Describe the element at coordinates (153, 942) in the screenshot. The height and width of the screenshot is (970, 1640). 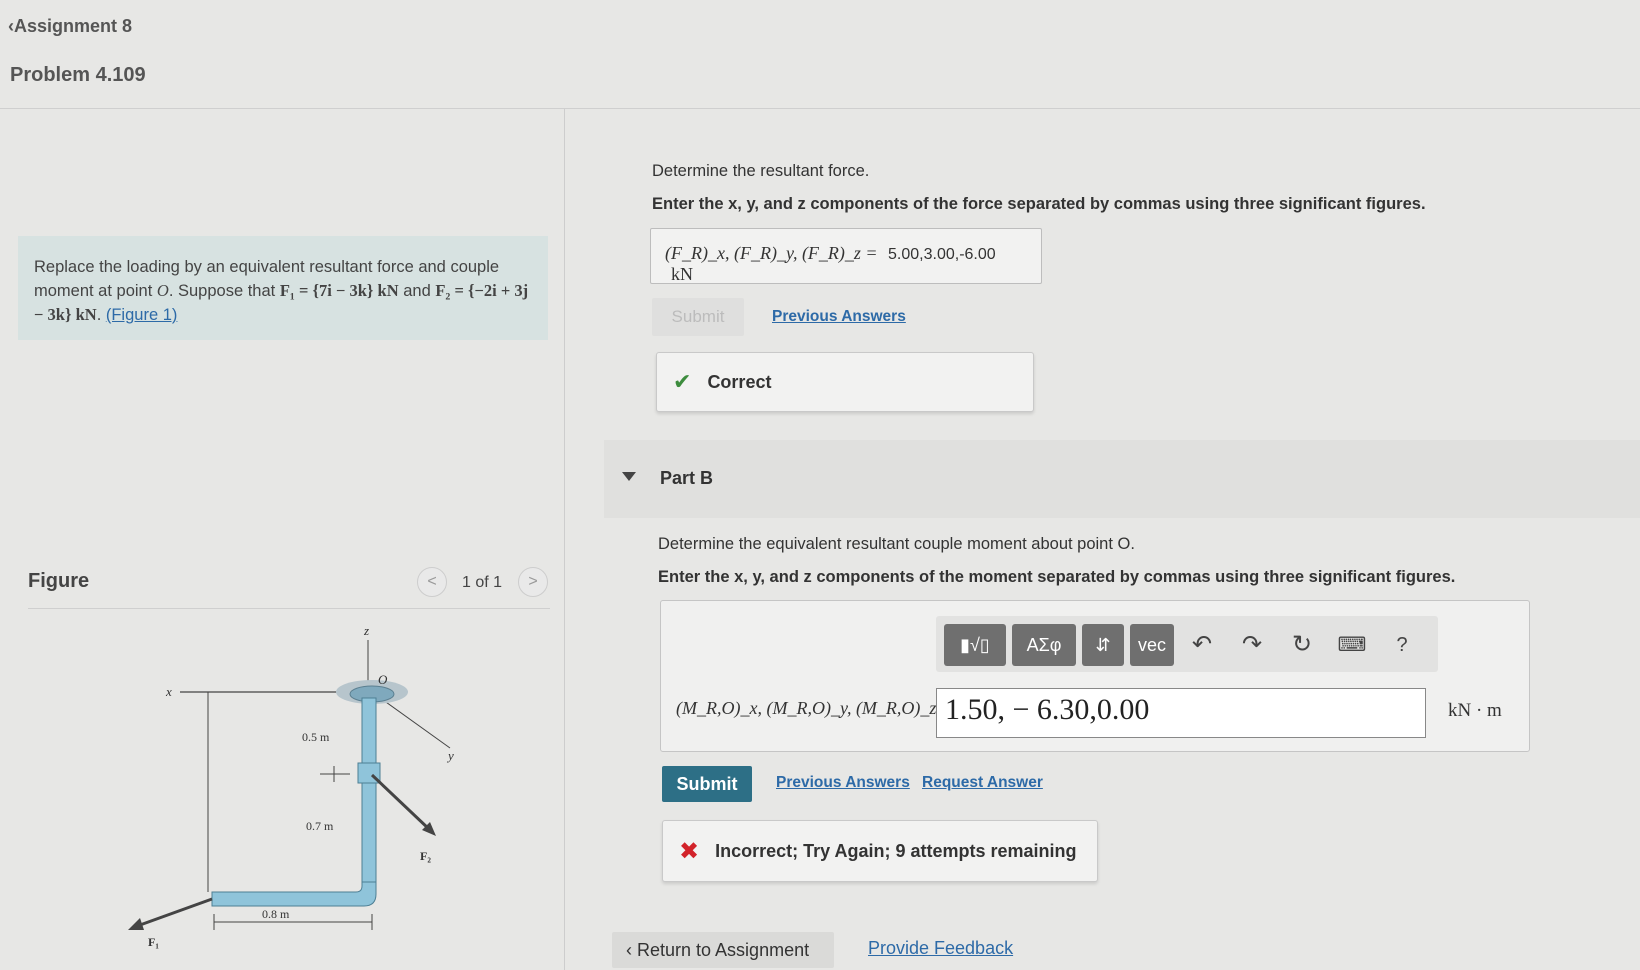
I see `f1-label: F₁` at that location.